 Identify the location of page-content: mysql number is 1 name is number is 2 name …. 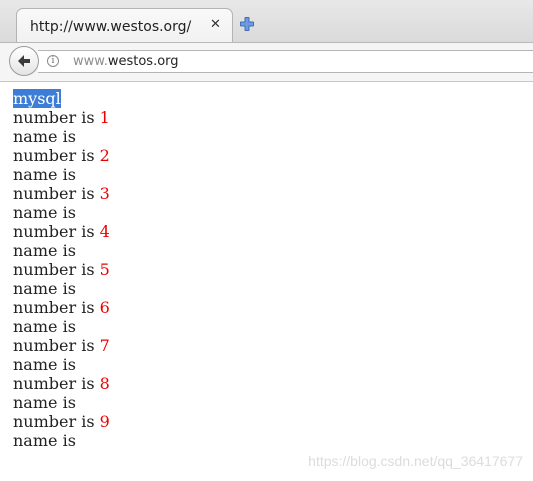
(61, 269).